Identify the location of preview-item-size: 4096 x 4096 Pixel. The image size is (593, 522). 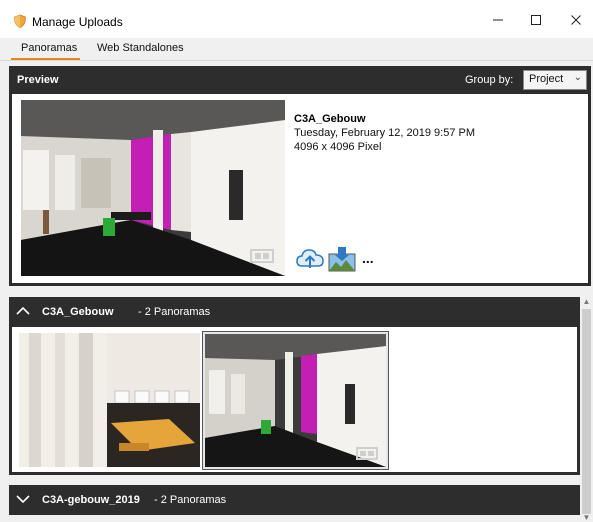
(338, 147).